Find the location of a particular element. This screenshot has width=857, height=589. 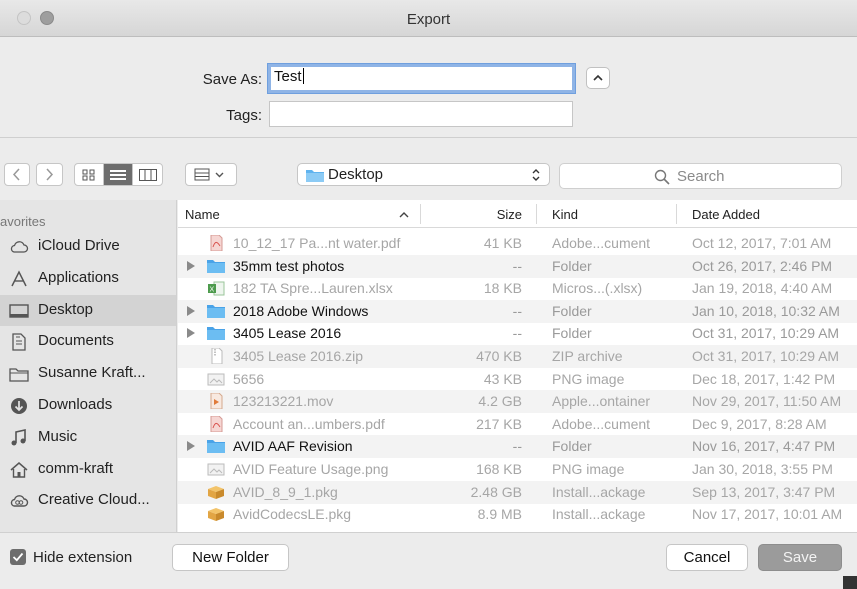

file-name: AVID AAF Revision is located at coordinates (293, 446).